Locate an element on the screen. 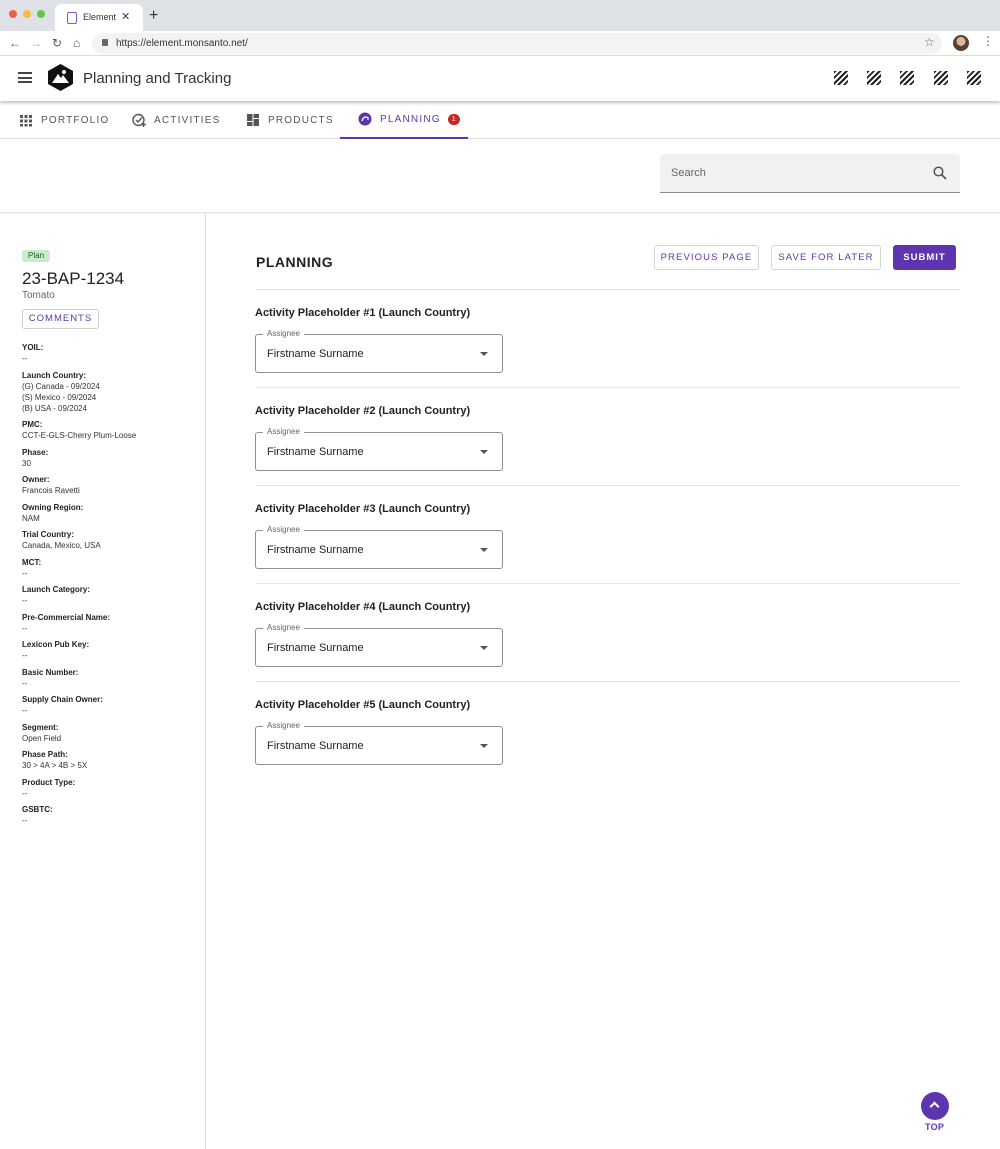 The image size is (1000, 1149). property-value: 30 > 4A > 4B > 5X is located at coordinates (55, 765).